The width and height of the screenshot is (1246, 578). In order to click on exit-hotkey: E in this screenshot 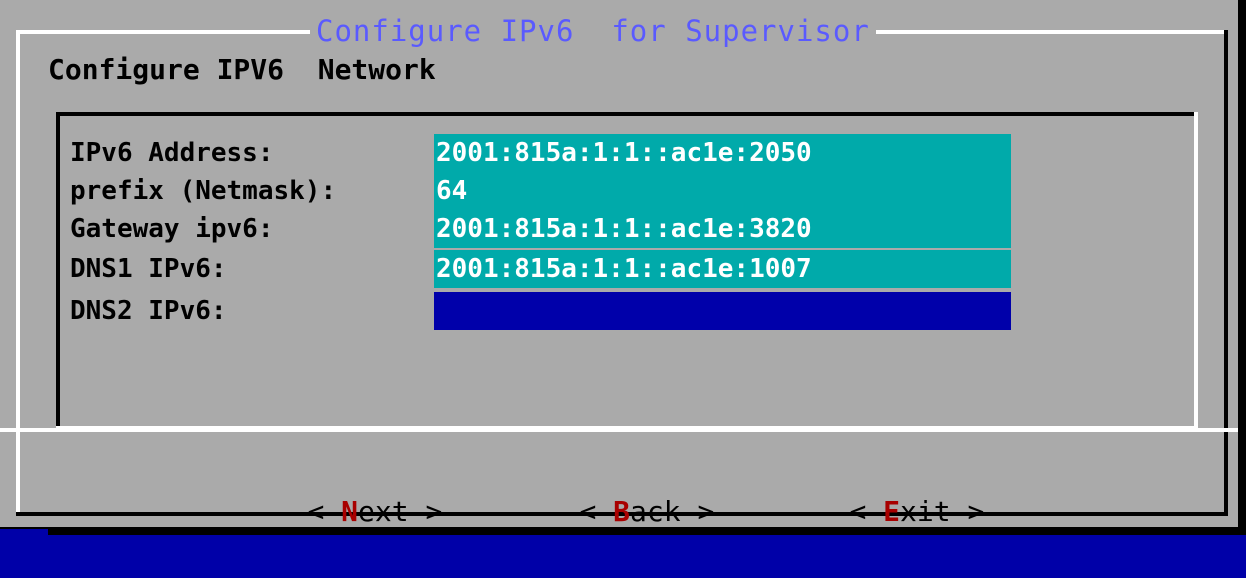, I will do `click(892, 511)`.